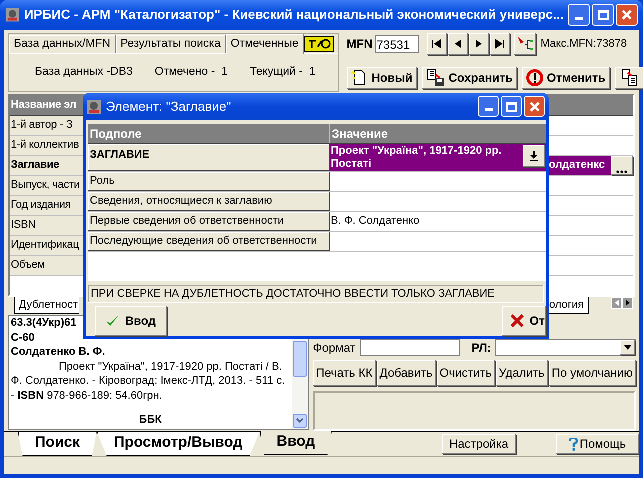 Image resolution: width=643 pixels, height=478 pixels. What do you see at coordinates (592, 373) in the screenshot?
I see `output-button: По умолчанию` at bounding box center [592, 373].